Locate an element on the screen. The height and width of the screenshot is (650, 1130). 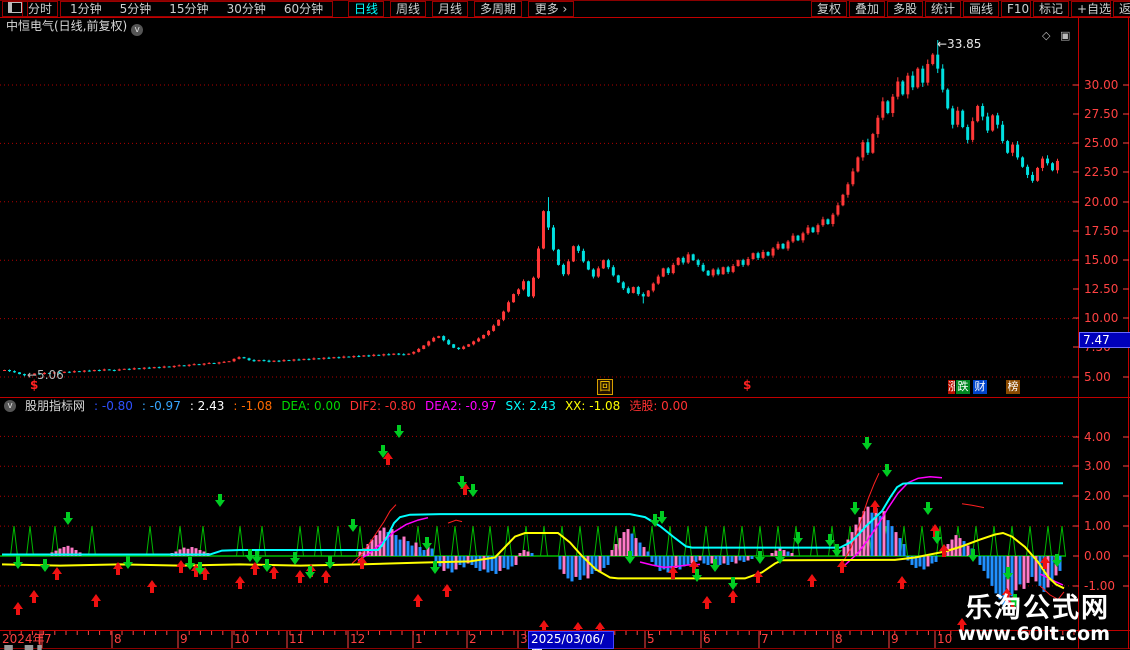
tag-badge-1: 跌 is located at coordinates (963, 387).